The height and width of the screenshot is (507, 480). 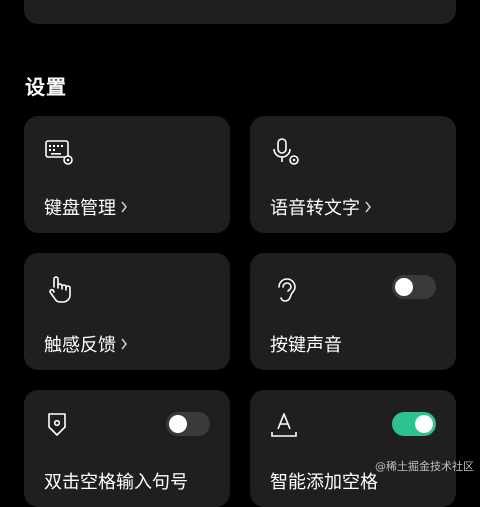 I want to click on key-sound-toggle, so click(x=414, y=287).